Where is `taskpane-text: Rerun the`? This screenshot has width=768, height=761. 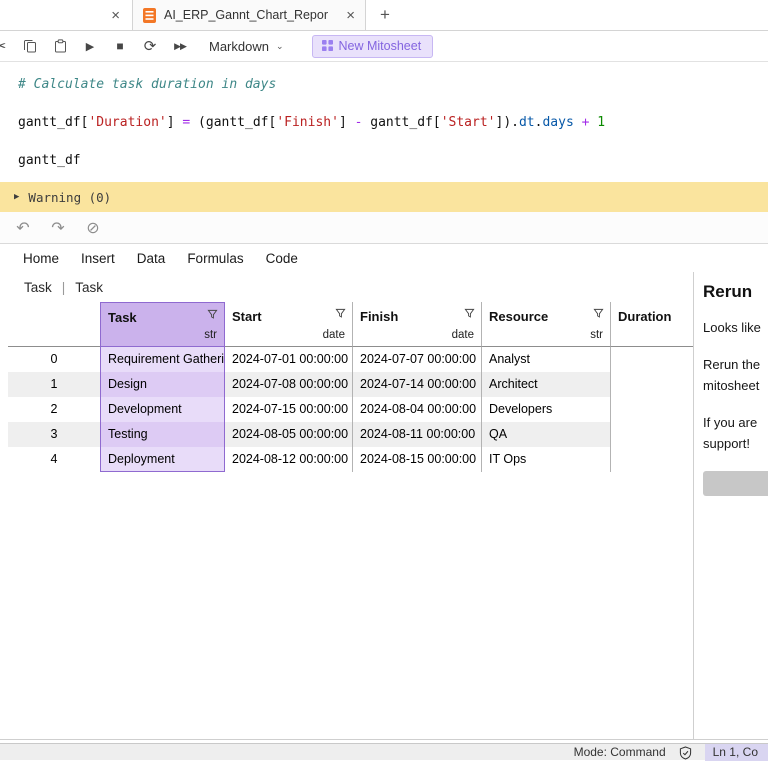 taskpane-text: Rerun the is located at coordinates (732, 364).